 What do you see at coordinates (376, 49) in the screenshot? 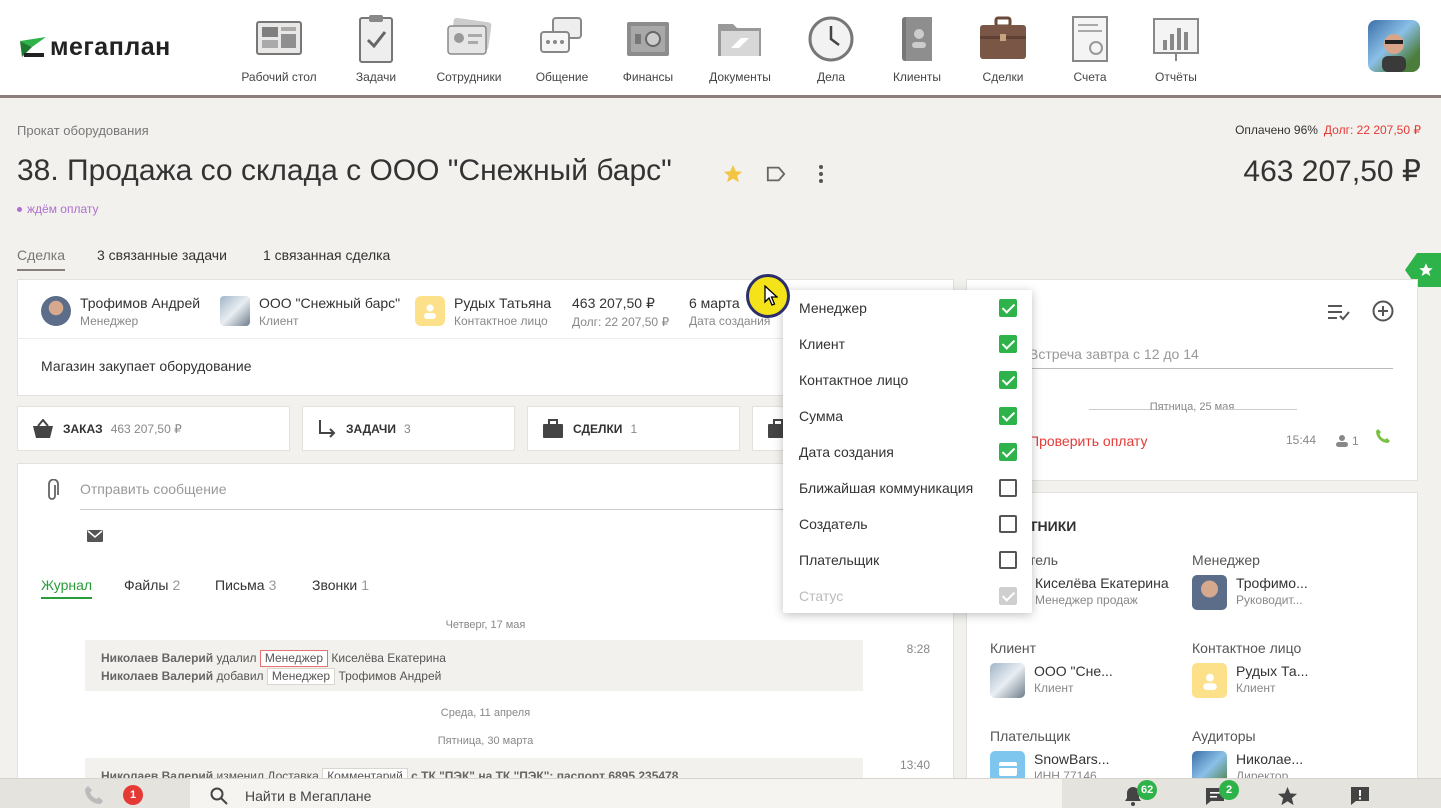
I see `nav-tasks: Задачи` at bounding box center [376, 49].